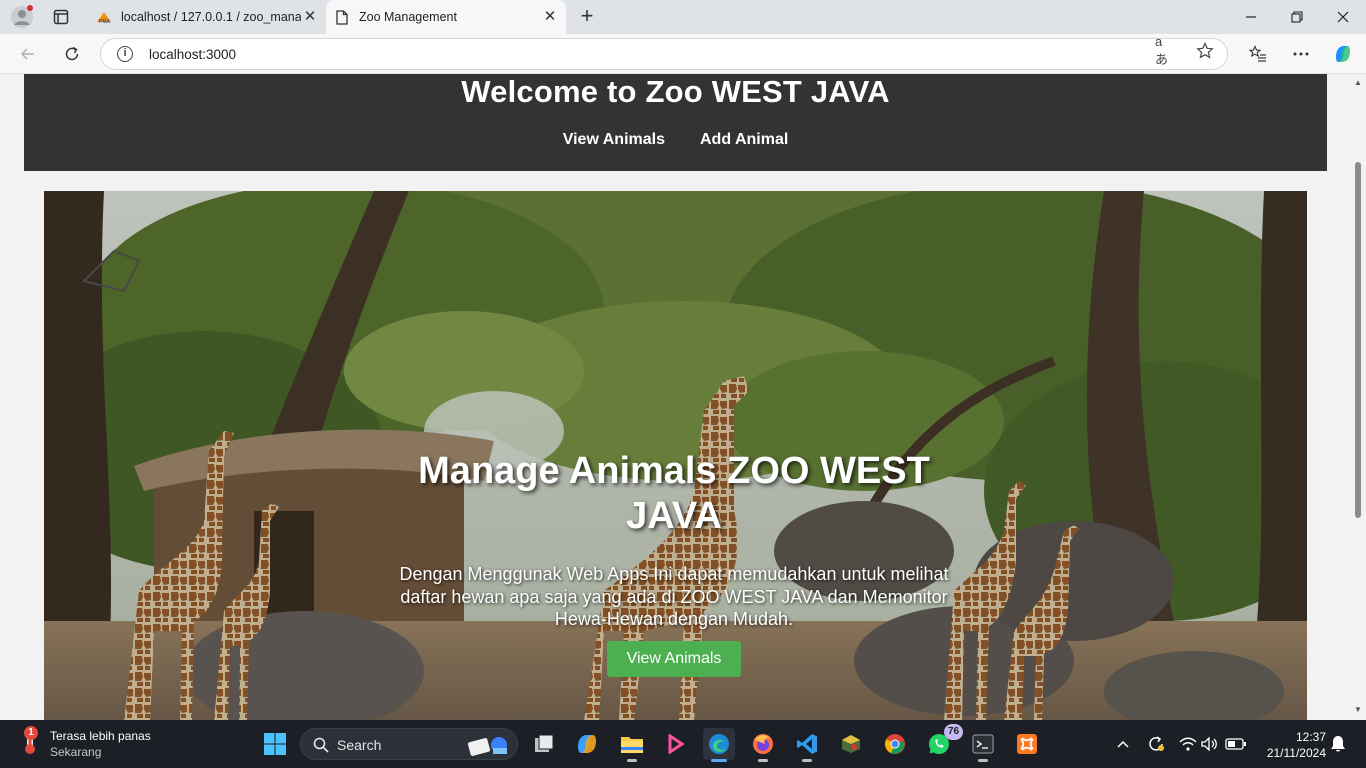 The width and height of the screenshot is (1366, 768). What do you see at coordinates (632, 745) in the screenshot?
I see `file-explorer-icon` at bounding box center [632, 745].